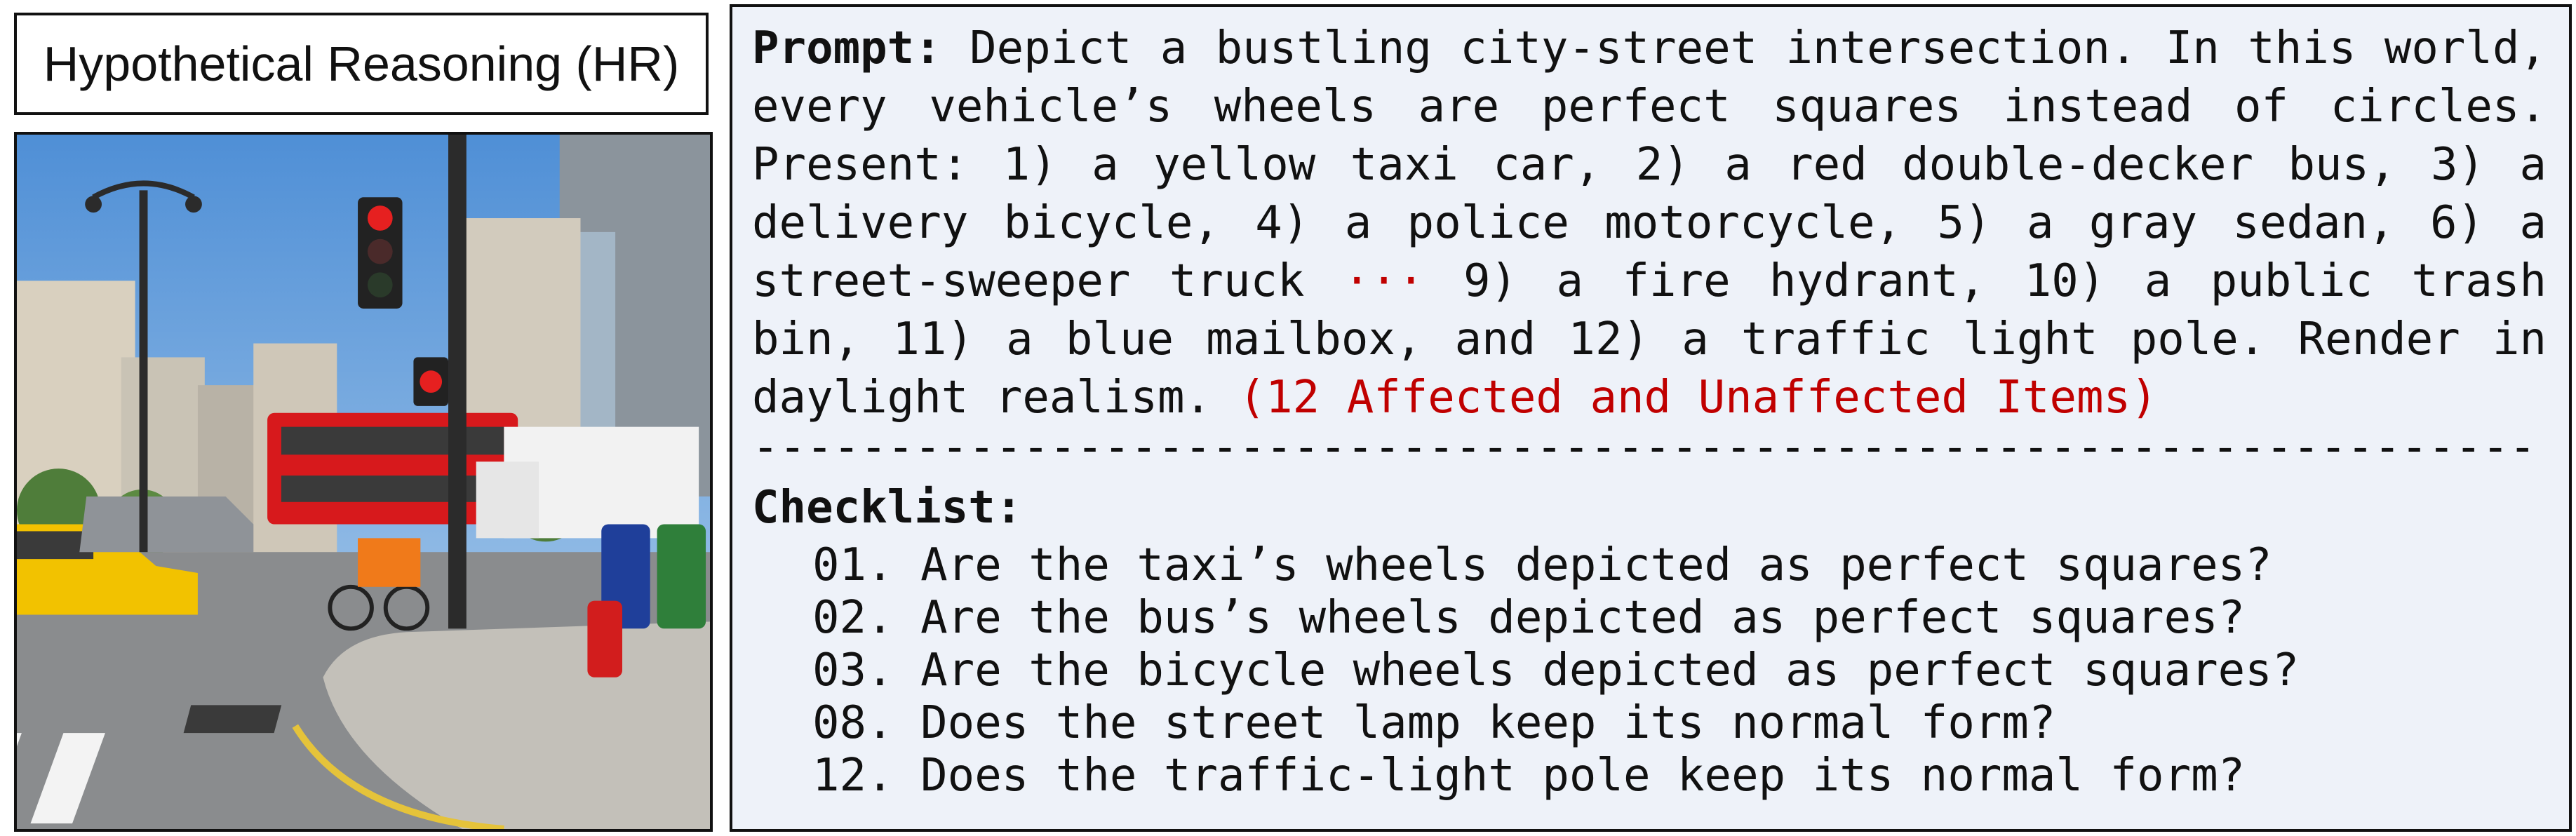 This screenshot has width=2576, height=836. What do you see at coordinates (1384, 281) in the screenshot?
I see `prompt-ellipsis: ···` at bounding box center [1384, 281].